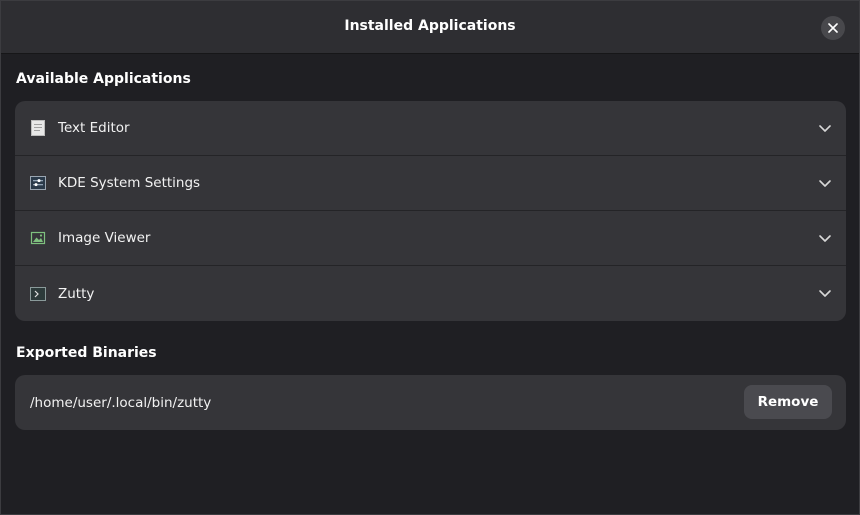  What do you see at coordinates (104, 238) in the screenshot?
I see `app-label: Image Viewer` at bounding box center [104, 238].